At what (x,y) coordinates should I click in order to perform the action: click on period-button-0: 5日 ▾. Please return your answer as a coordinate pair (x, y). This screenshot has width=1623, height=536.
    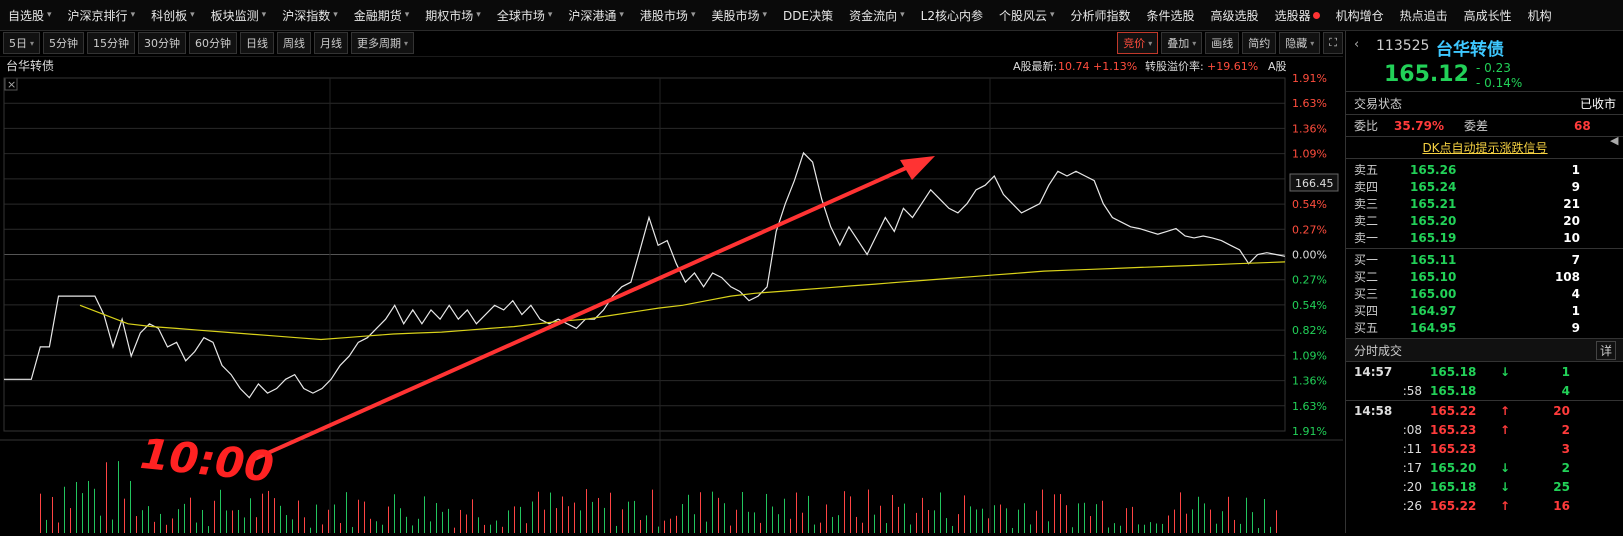
    Looking at the image, I should click on (22, 43).